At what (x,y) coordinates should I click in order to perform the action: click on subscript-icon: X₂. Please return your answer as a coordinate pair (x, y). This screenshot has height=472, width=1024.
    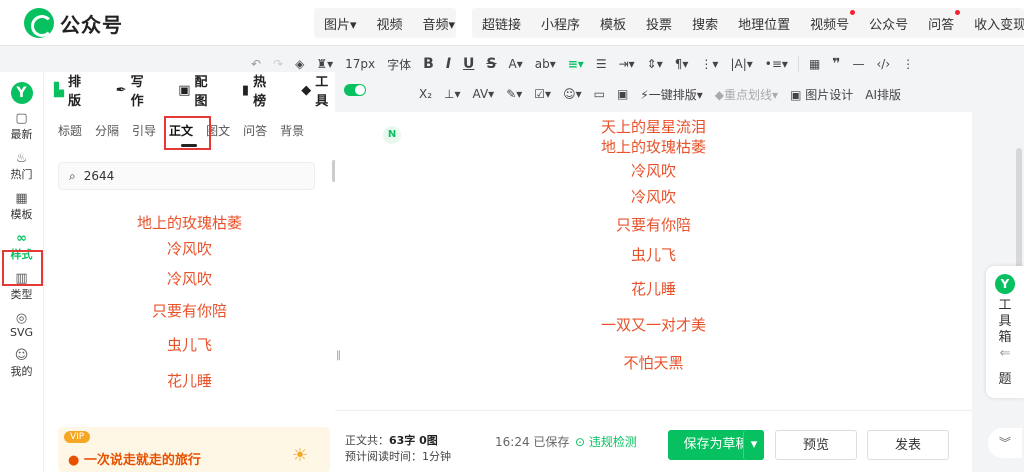
    Looking at the image, I should click on (425, 94).